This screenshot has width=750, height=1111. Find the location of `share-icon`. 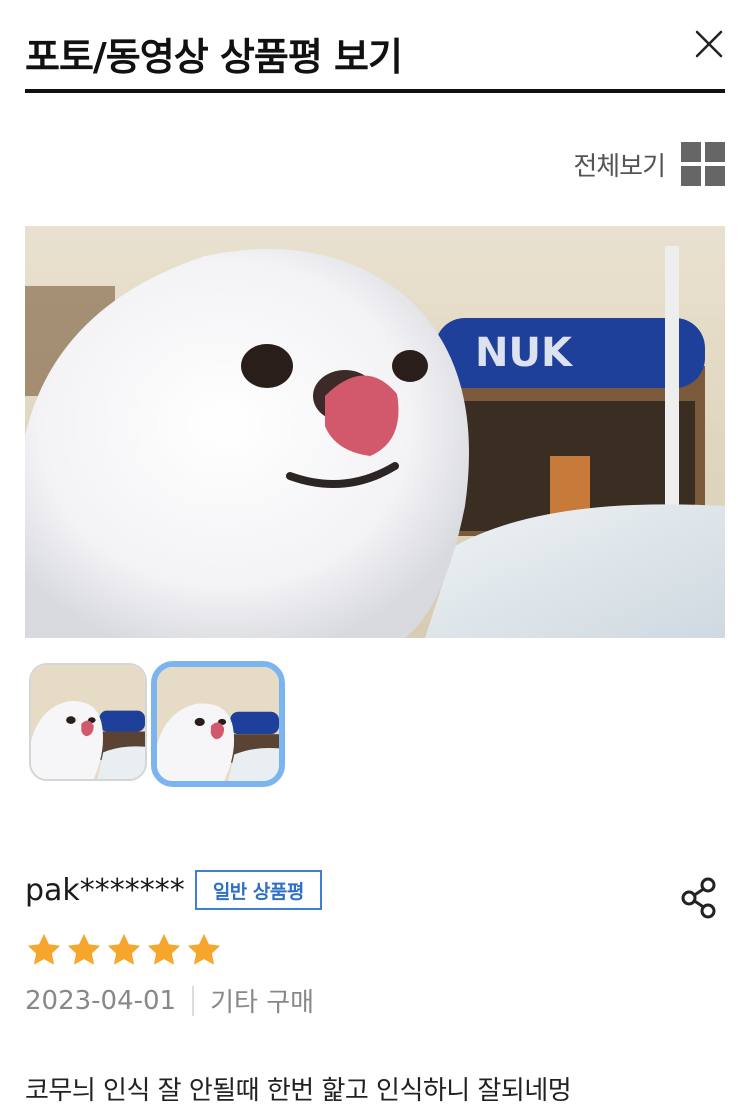

share-icon is located at coordinates (698, 898).